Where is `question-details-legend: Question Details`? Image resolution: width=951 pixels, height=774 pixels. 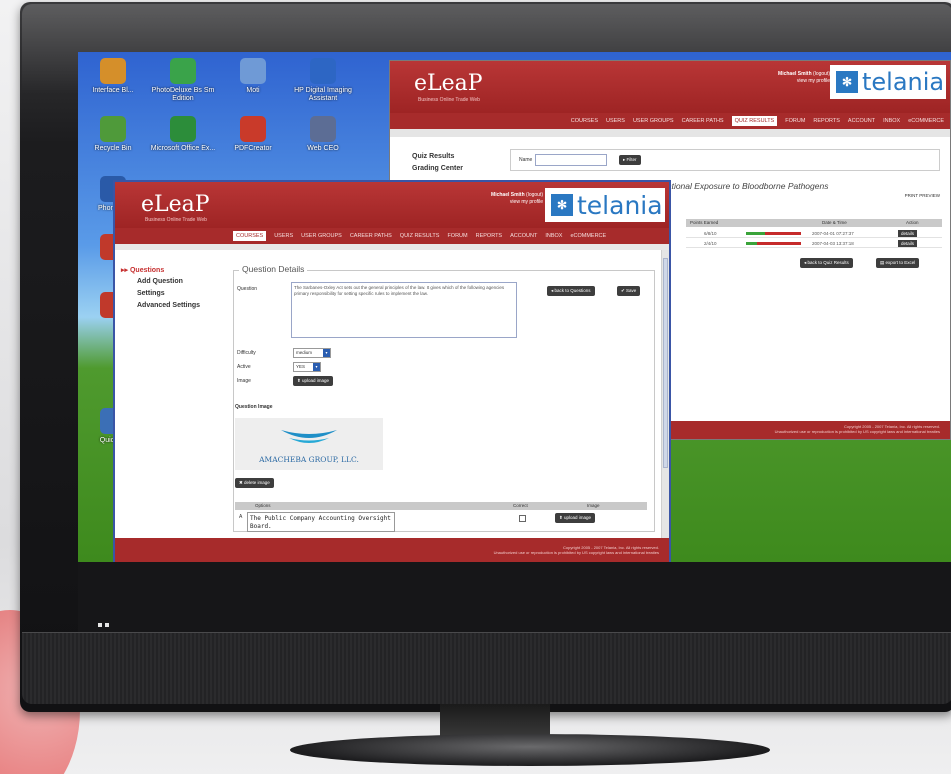
question-details-legend: Question Details is located at coordinates (273, 269).